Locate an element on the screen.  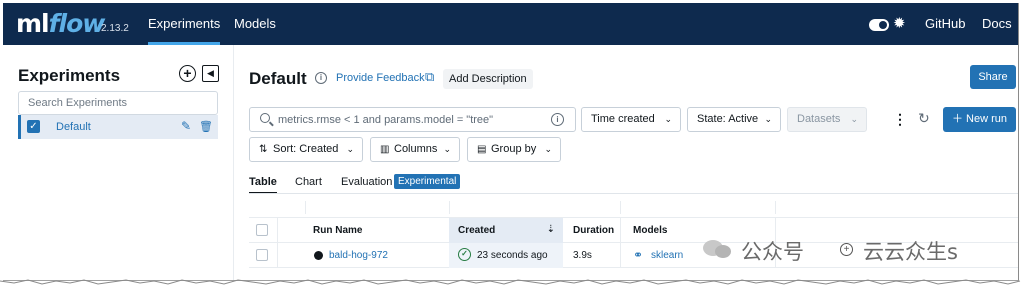
torn-edge-decoration is located at coordinates (510, 282).